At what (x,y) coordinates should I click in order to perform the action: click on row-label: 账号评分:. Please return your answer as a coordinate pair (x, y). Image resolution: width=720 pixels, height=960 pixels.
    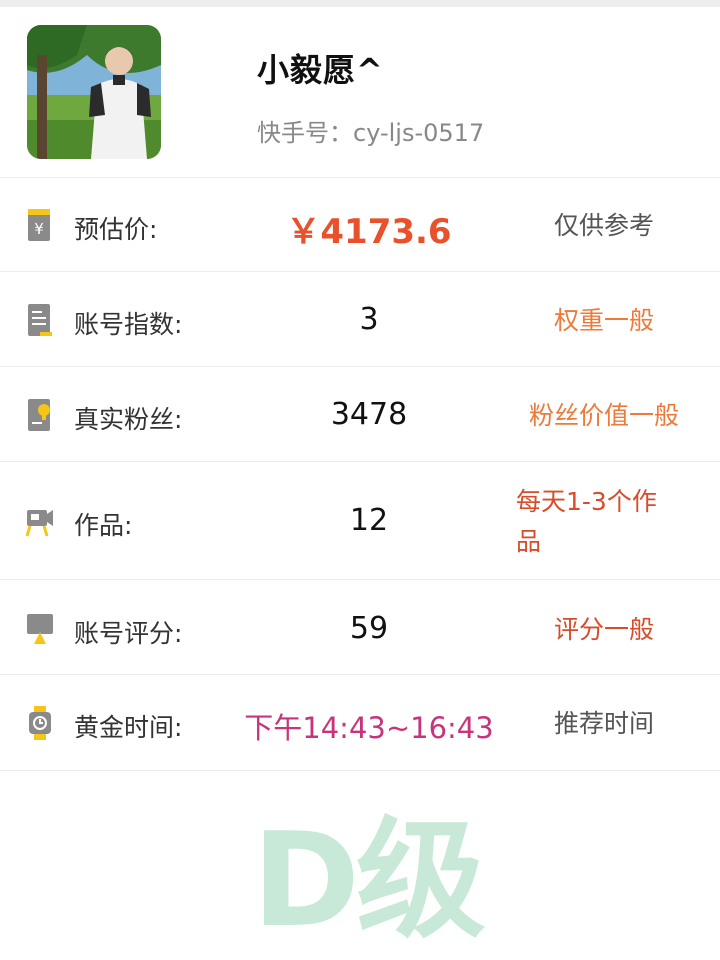
    Looking at the image, I should click on (128, 633).